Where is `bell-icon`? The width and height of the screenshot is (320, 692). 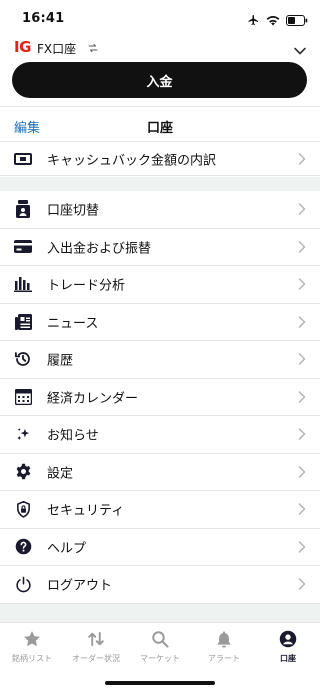
bell-icon is located at coordinates (224, 639).